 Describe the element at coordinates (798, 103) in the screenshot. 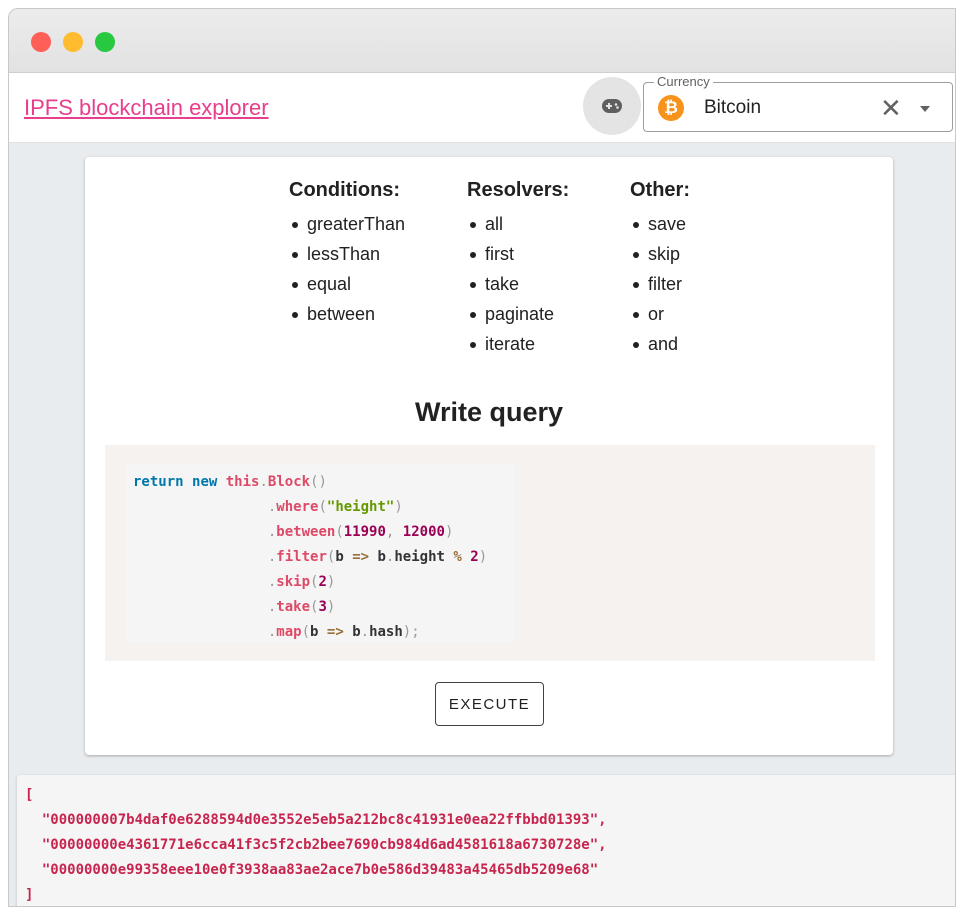

I see `currency-select: Currency ₿ Bitcoin ✕` at that location.